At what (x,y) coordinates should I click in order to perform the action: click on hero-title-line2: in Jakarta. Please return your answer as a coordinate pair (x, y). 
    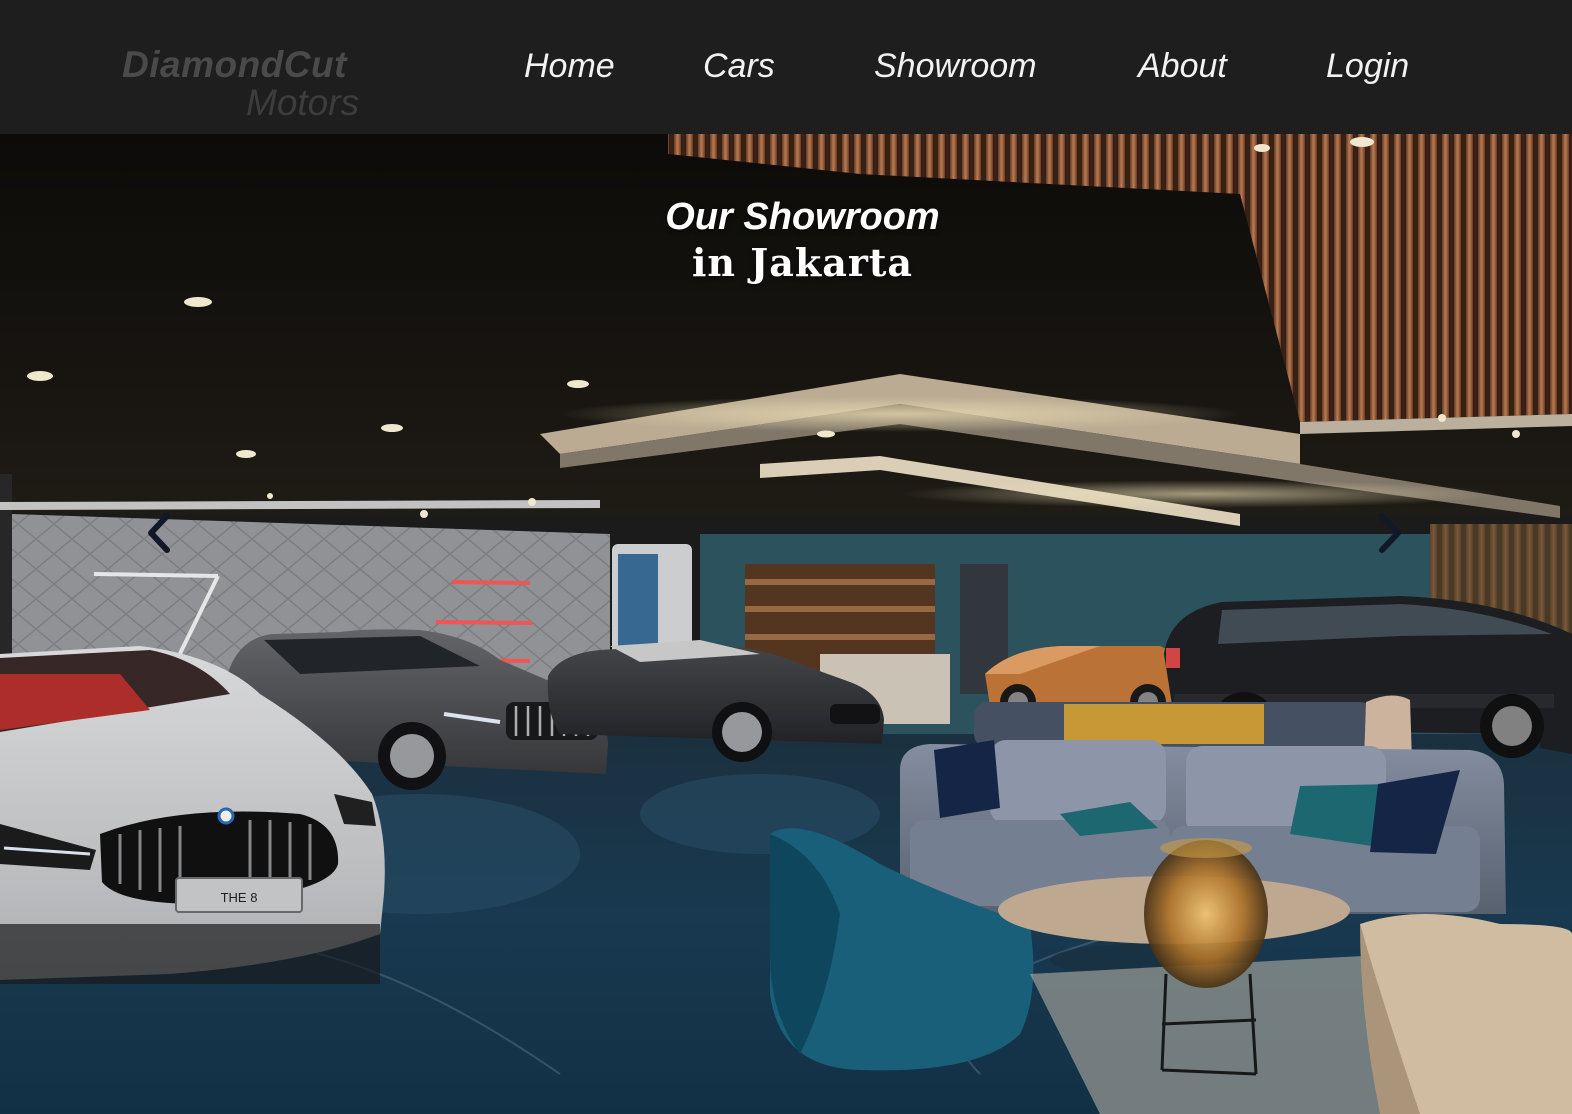
    Looking at the image, I should click on (802, 262).